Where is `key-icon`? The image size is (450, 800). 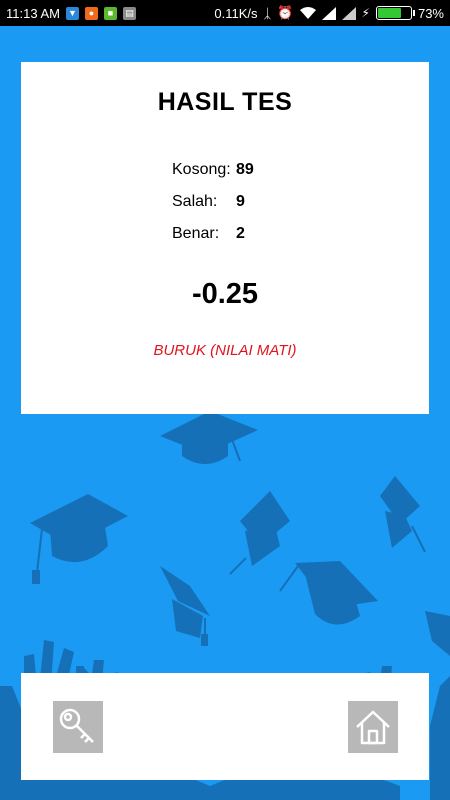
key-icon is located at coordinates (76, 725).